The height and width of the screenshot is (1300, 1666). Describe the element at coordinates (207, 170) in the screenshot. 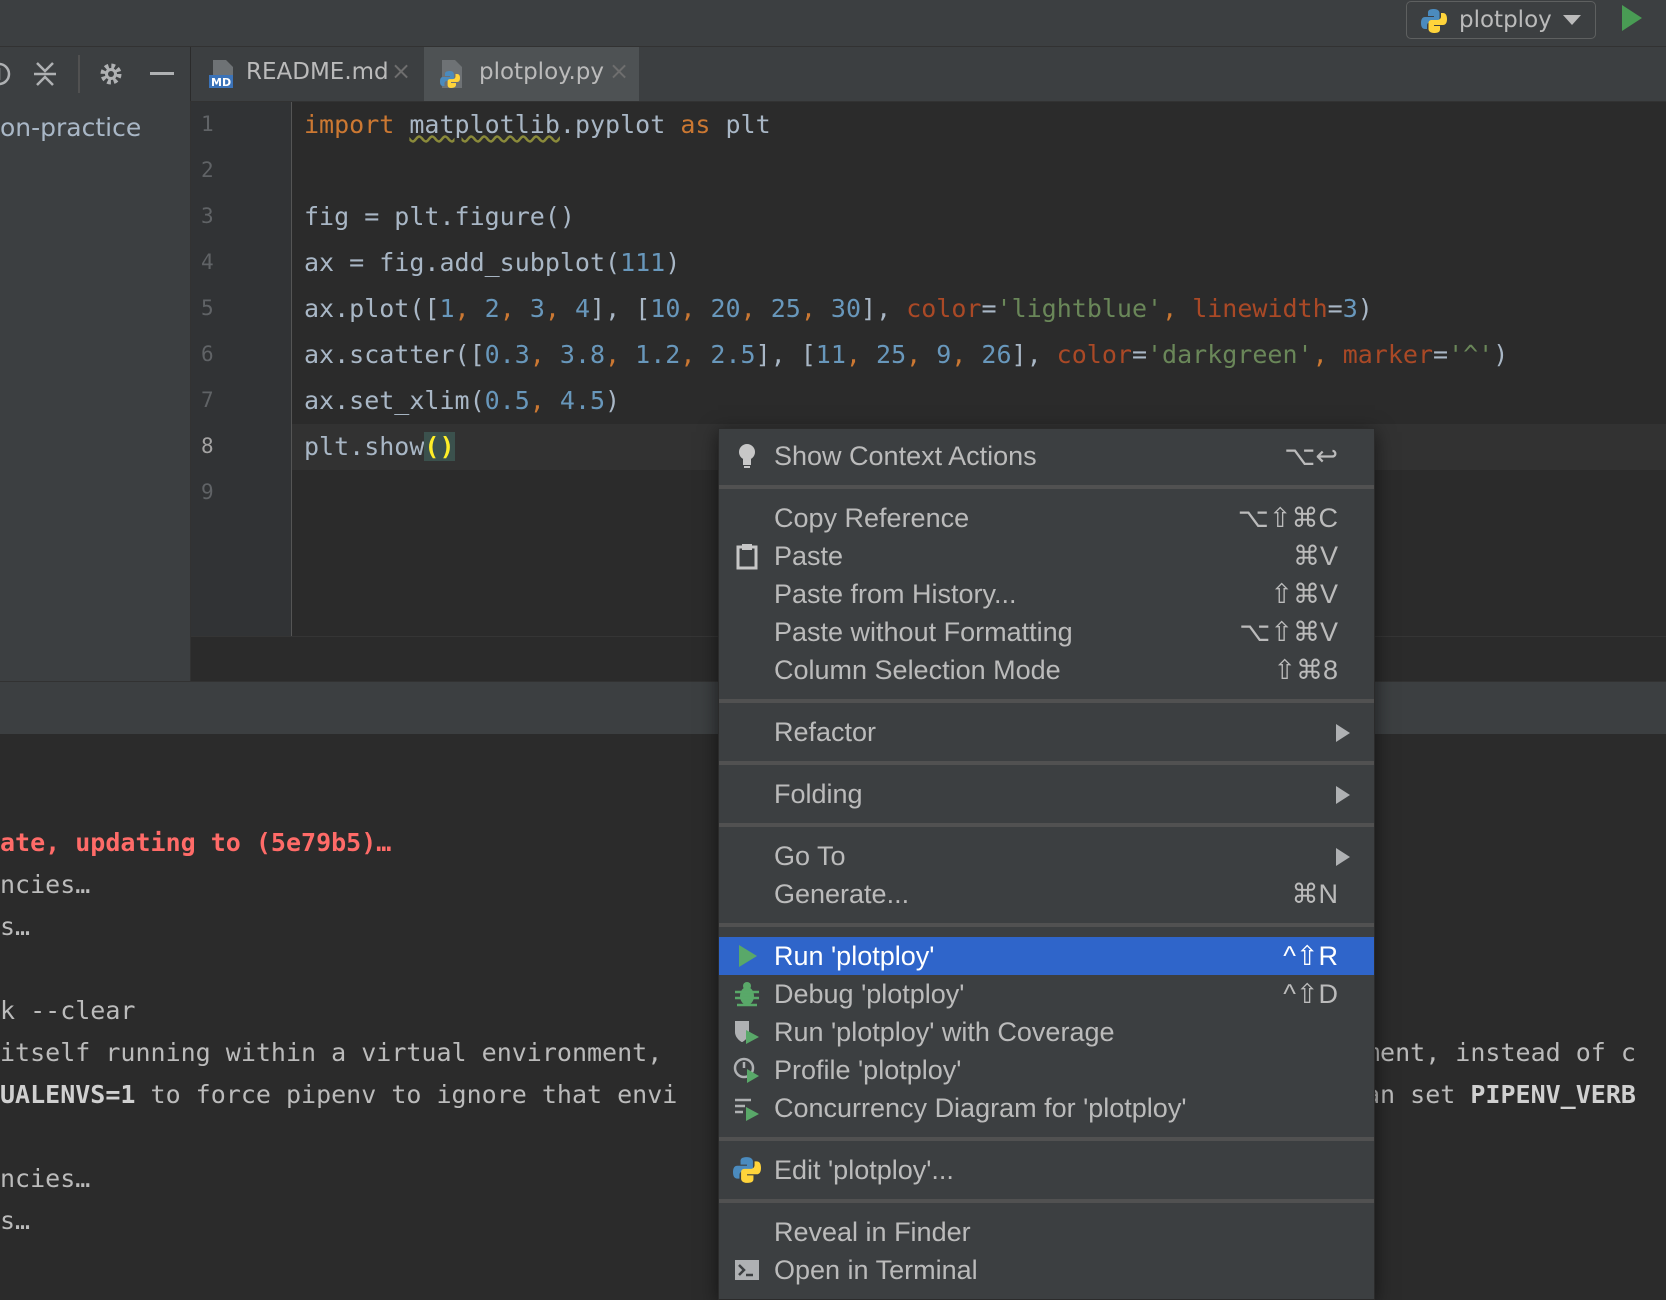

I see `line-number: 2` at that location.